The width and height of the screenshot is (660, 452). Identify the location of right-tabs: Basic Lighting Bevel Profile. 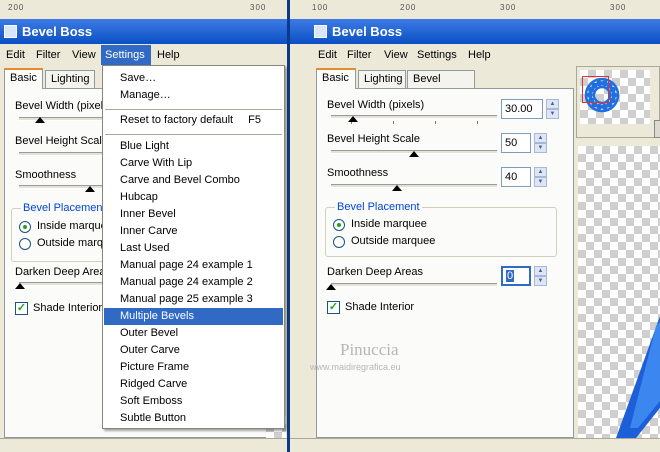
(416, 84).